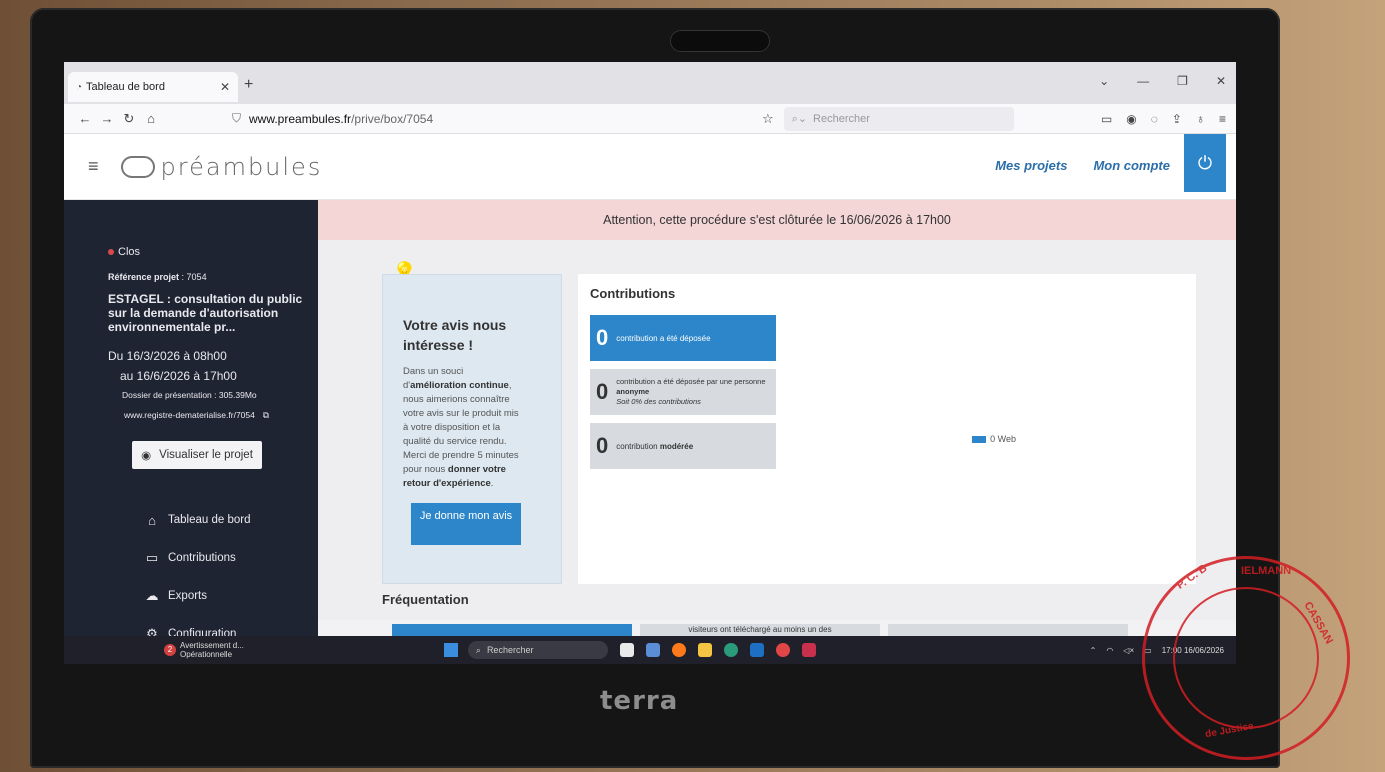 The image size is (1385, 772). I want to click on dossier-size: Dossier de présentation : 305.39Mo, so click(189, 395).